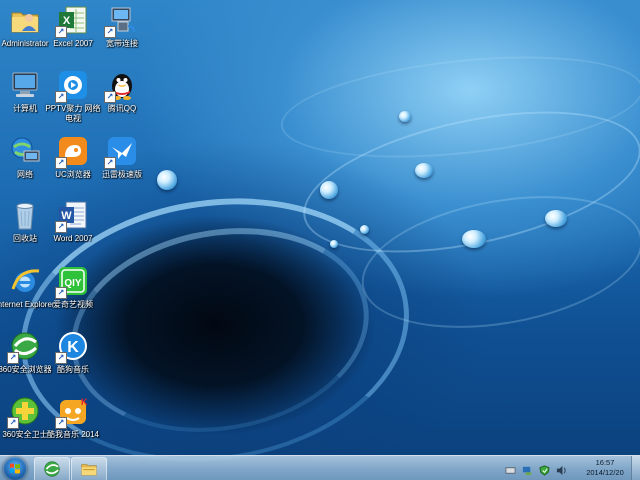 The width and height of the screenshot is (640, 480). I want to click on qq-penguin-icon: ↗, so click(121, 86).